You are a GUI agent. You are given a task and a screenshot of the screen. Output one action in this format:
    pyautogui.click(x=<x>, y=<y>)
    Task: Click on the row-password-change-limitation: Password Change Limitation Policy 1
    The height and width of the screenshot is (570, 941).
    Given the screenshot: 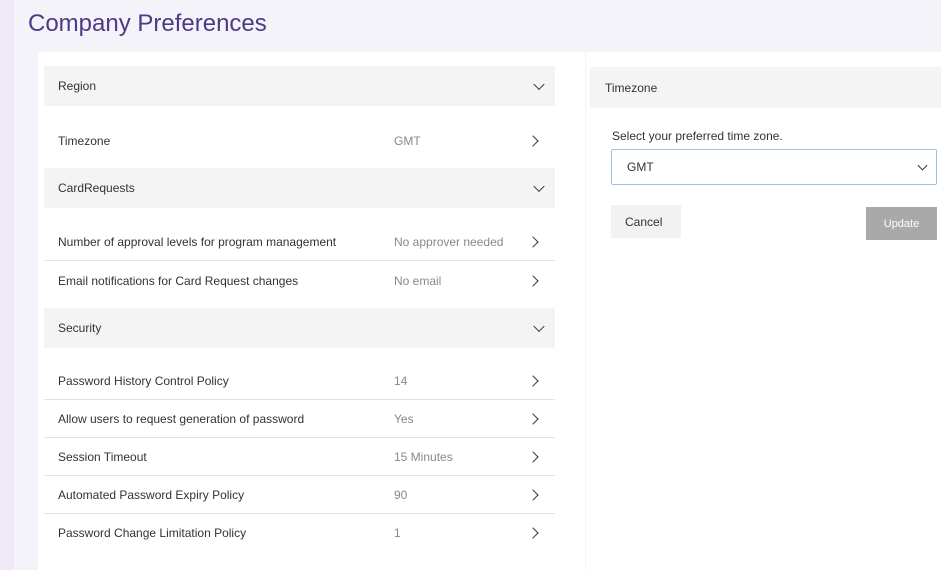 What is the action you would take?
    pyautogui.click(x=299, y=533)
    